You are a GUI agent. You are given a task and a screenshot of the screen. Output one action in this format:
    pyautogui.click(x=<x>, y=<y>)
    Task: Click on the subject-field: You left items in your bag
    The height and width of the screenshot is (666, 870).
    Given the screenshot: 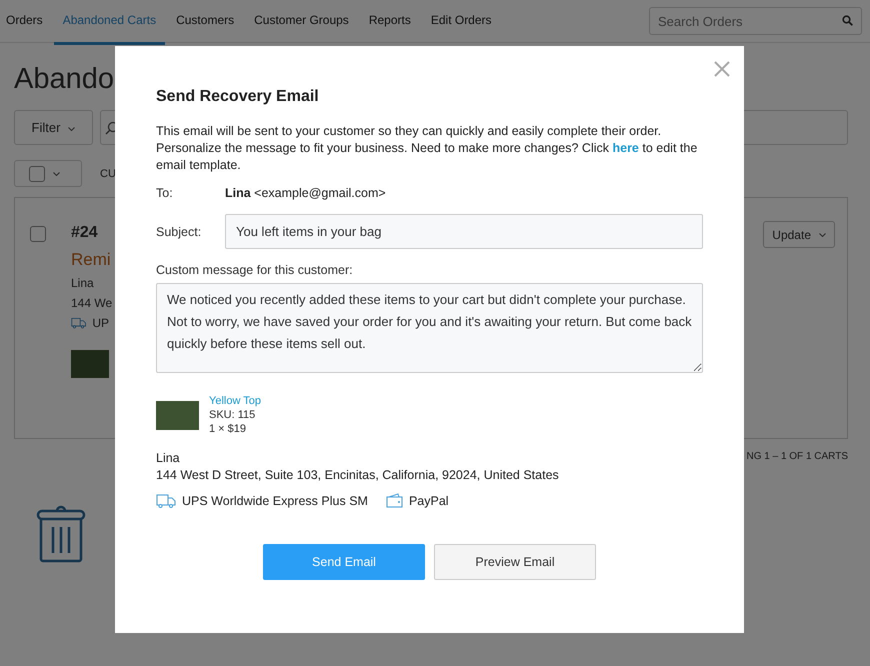 What is the action you would take?
    pyautogui.click(x=464, y=231)
    